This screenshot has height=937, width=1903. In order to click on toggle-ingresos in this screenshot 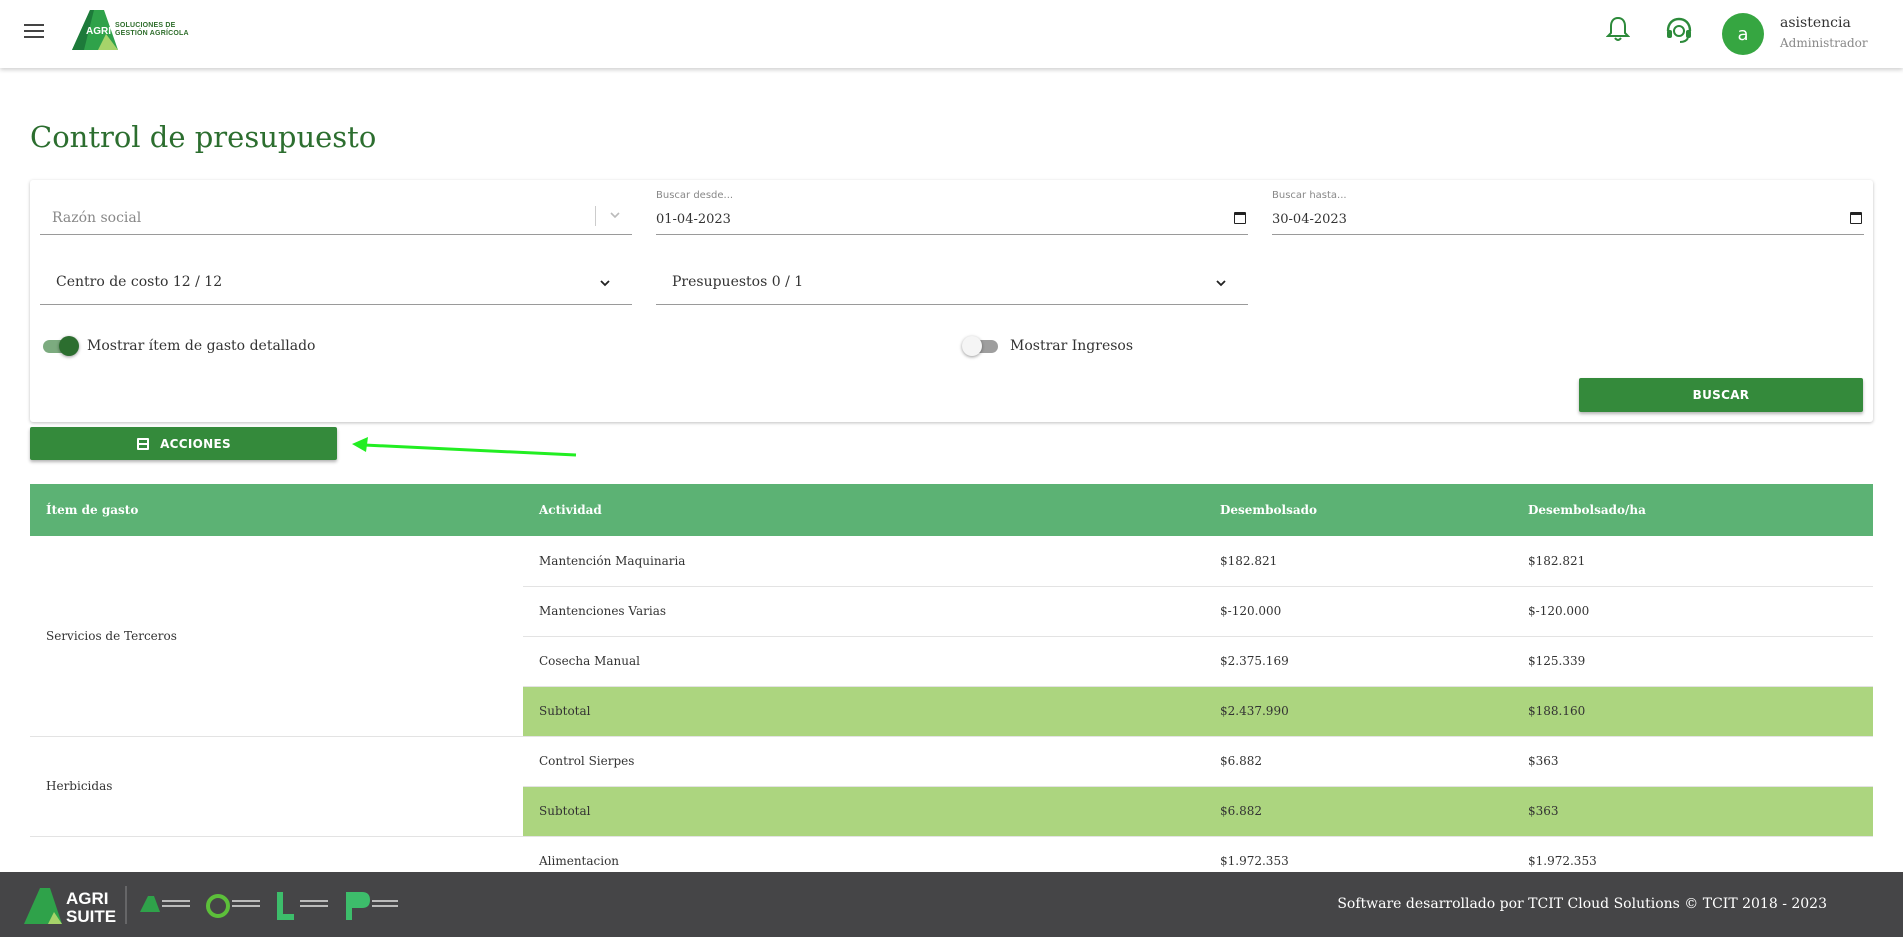, I will do `click(981, 346)`.